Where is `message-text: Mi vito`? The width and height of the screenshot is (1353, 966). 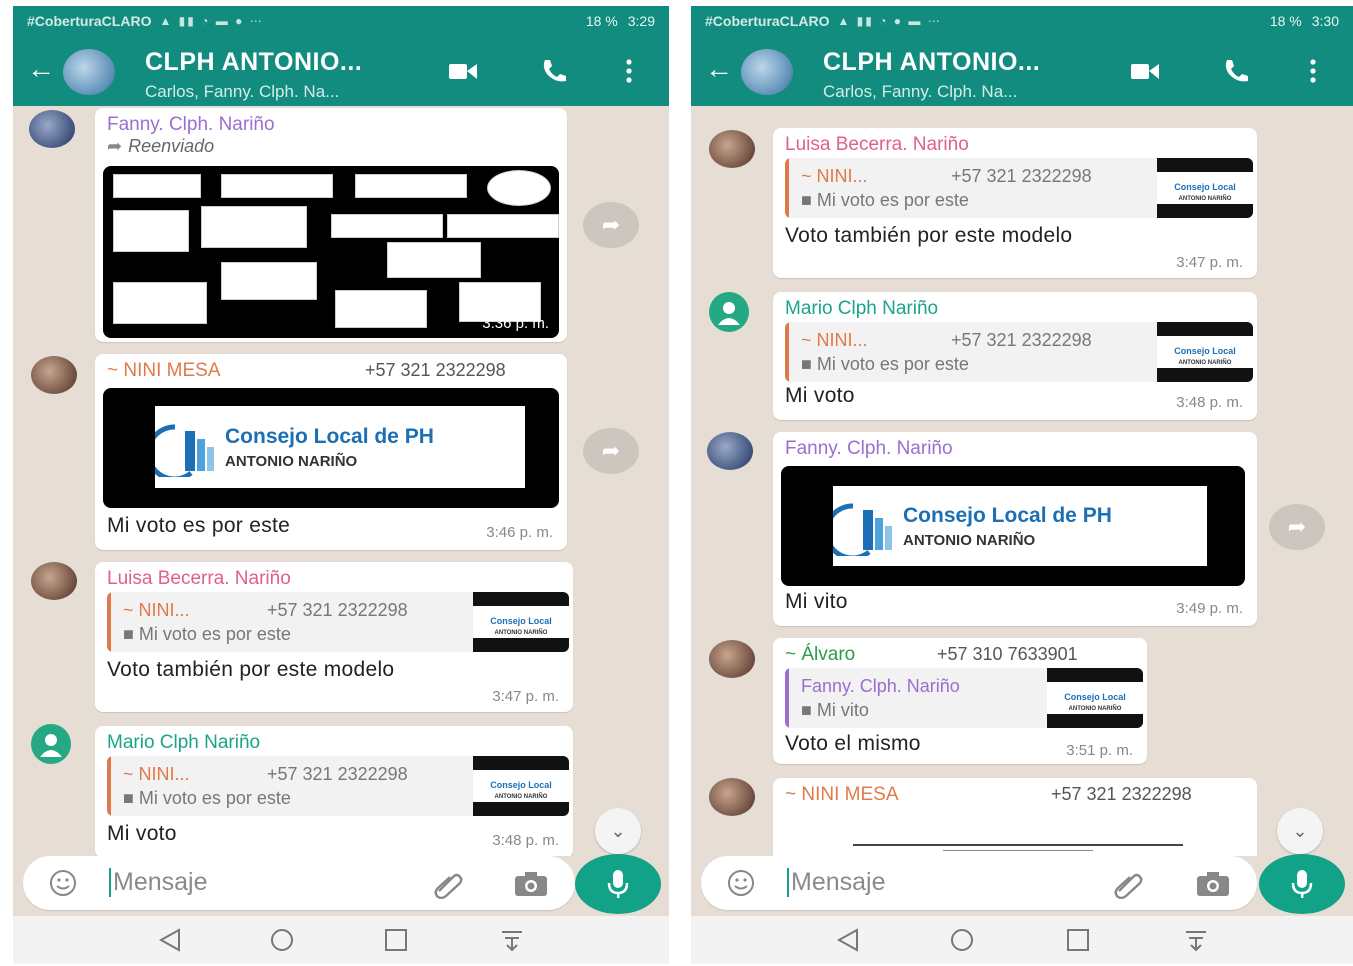
message-text: Mi vito is located at coordinates (816, 601).